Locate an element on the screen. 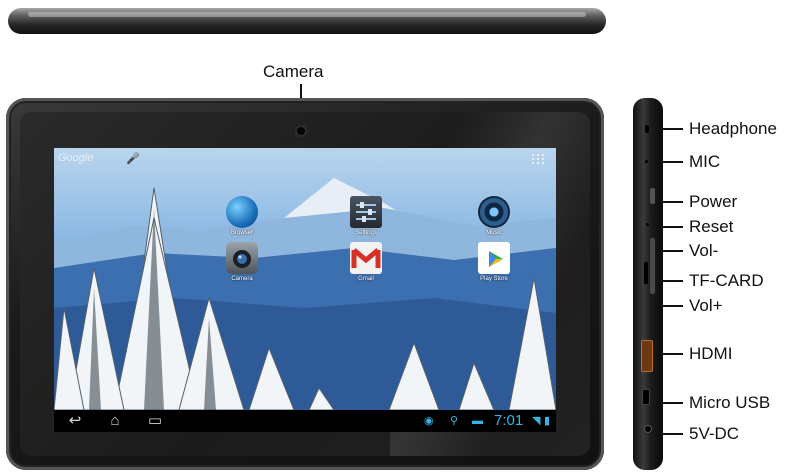 The height and width of the screenshot is (473, 805). callout-headphone-leader is located at coordinates (671, 129).